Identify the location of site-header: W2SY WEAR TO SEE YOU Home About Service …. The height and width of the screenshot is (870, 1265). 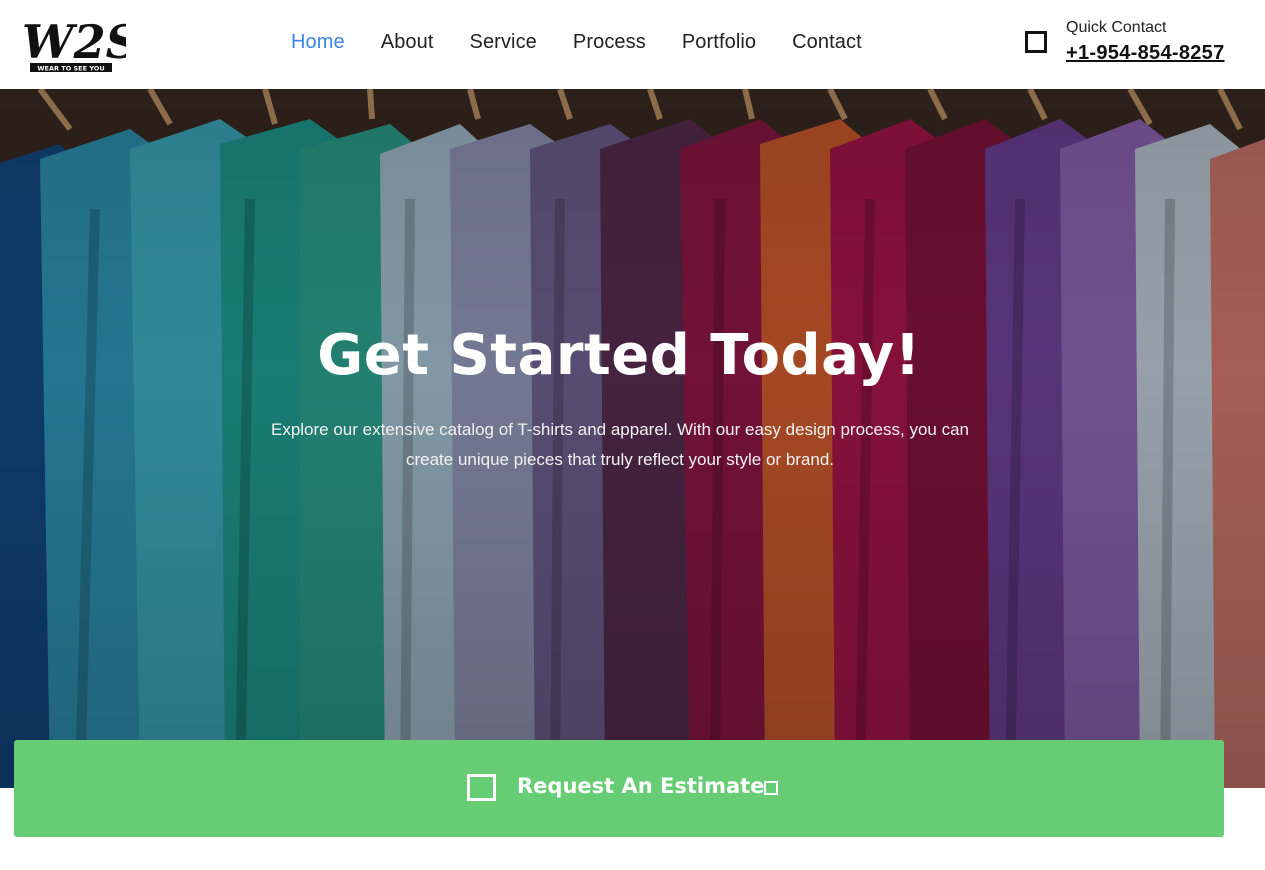
(632, 44).